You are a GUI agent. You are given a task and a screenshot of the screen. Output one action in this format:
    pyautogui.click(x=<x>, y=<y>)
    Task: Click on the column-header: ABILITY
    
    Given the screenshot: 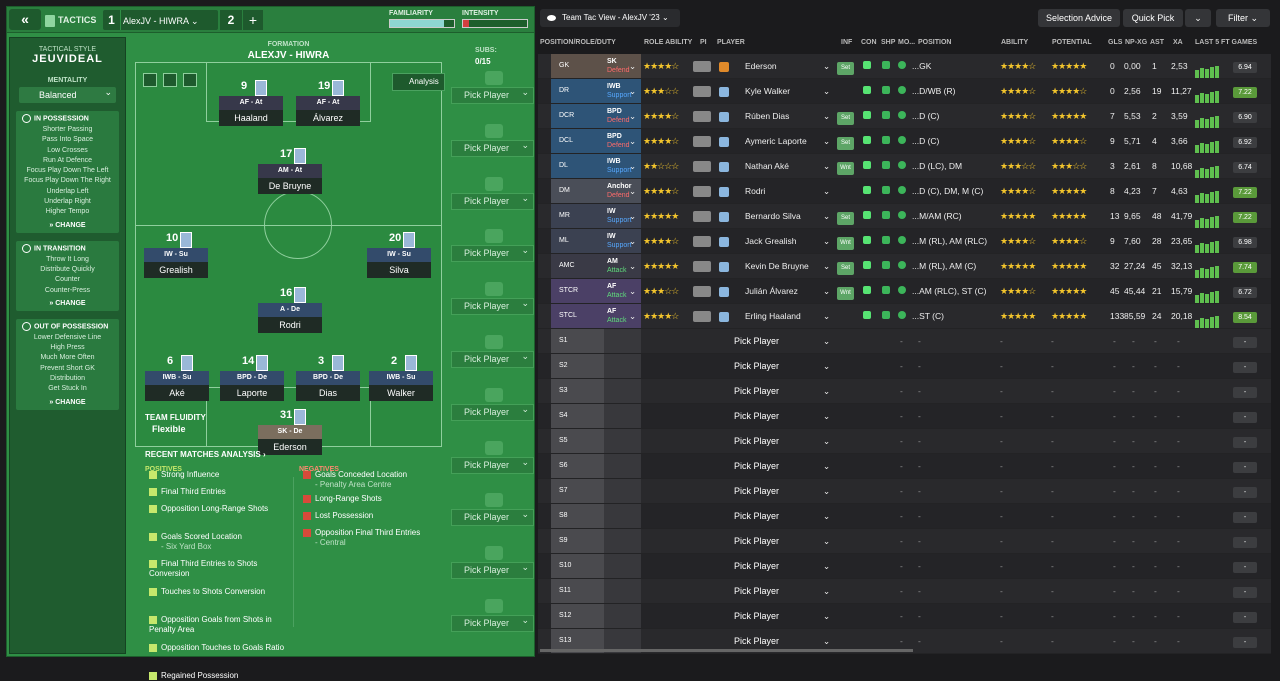 What is the action you would take?
    pyautogui.click(x=1014, y=42)
    